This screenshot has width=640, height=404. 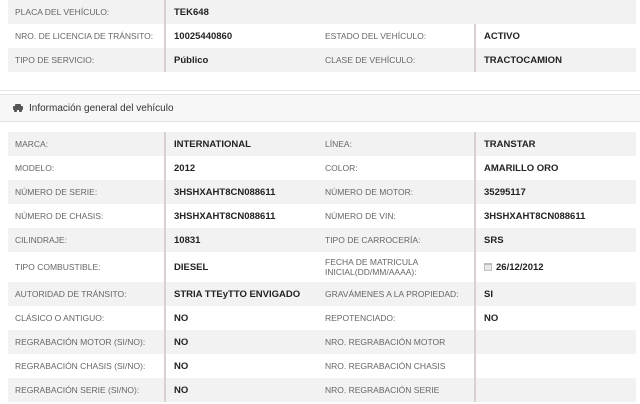 I want to click on placa-value: TEK648, so click(x=241, y=12).